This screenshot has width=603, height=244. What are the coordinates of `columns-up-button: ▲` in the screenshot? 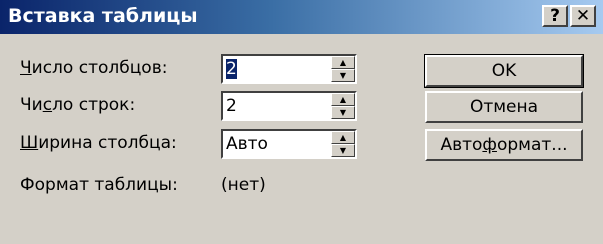 It's located at (343, 62).